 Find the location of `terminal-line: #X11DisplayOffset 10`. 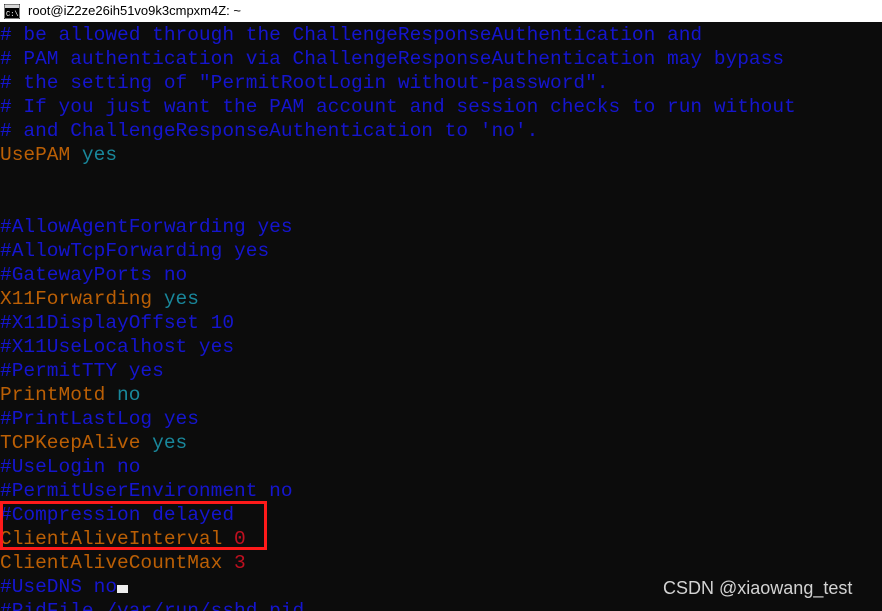

terminal-line: #X11DisplayOffset 10 is located at coordinates (398, 323).